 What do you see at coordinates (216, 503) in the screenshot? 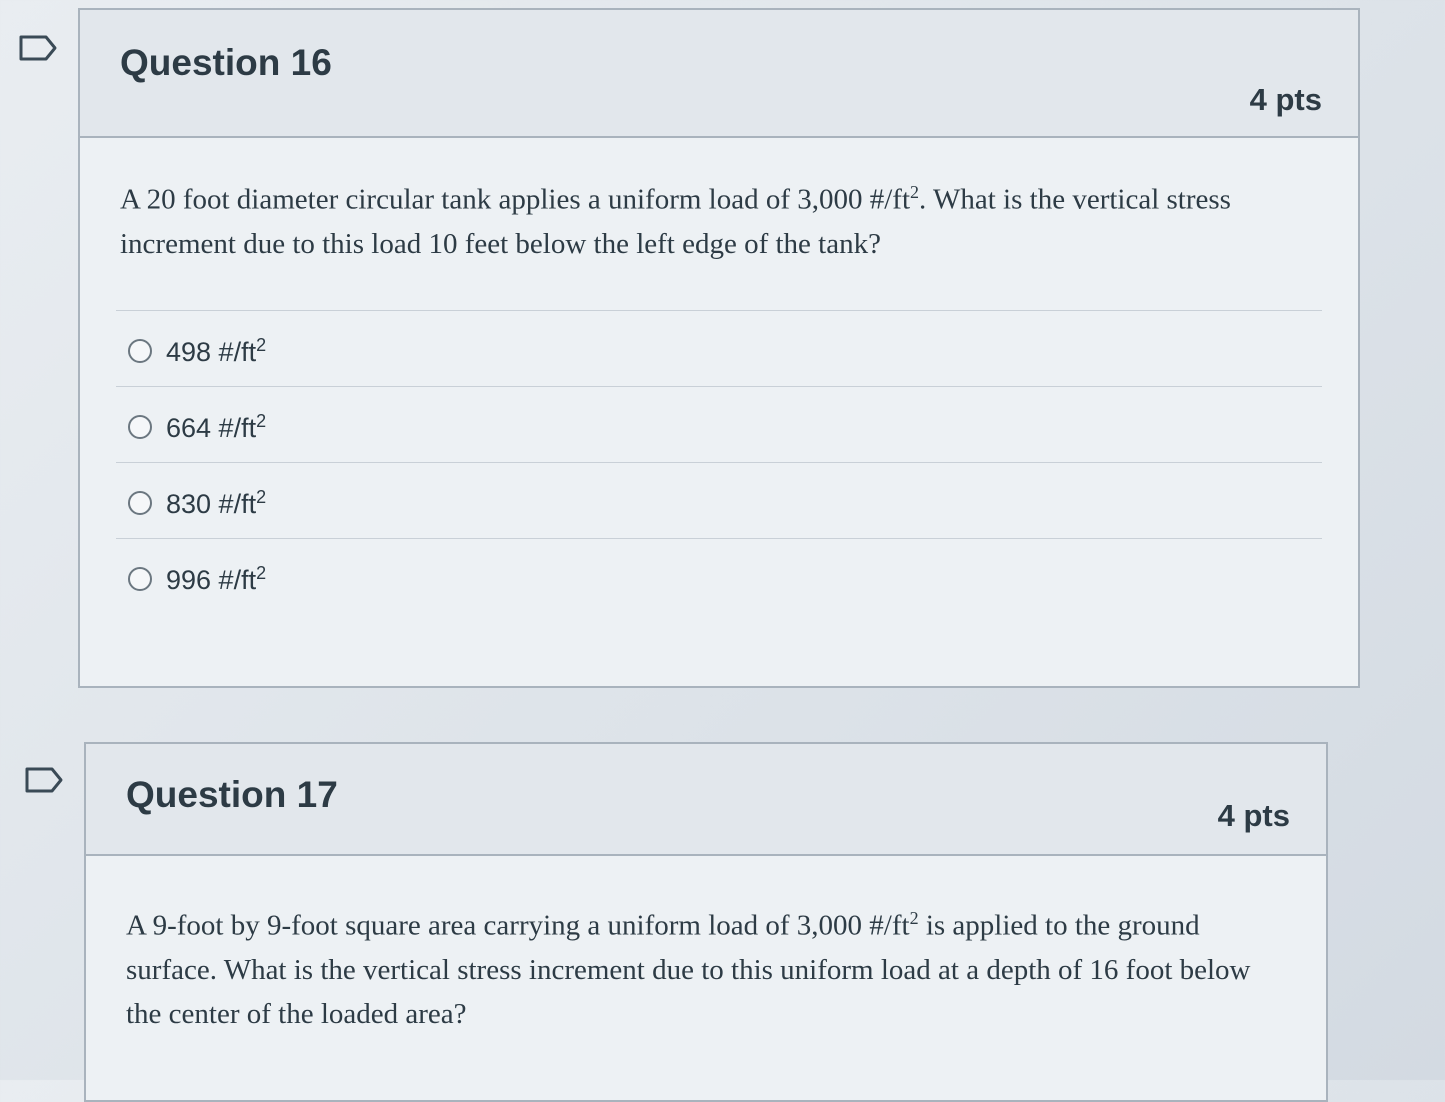
I see `answer-label: 830 #/ft2` at bounding box center [216, 503].